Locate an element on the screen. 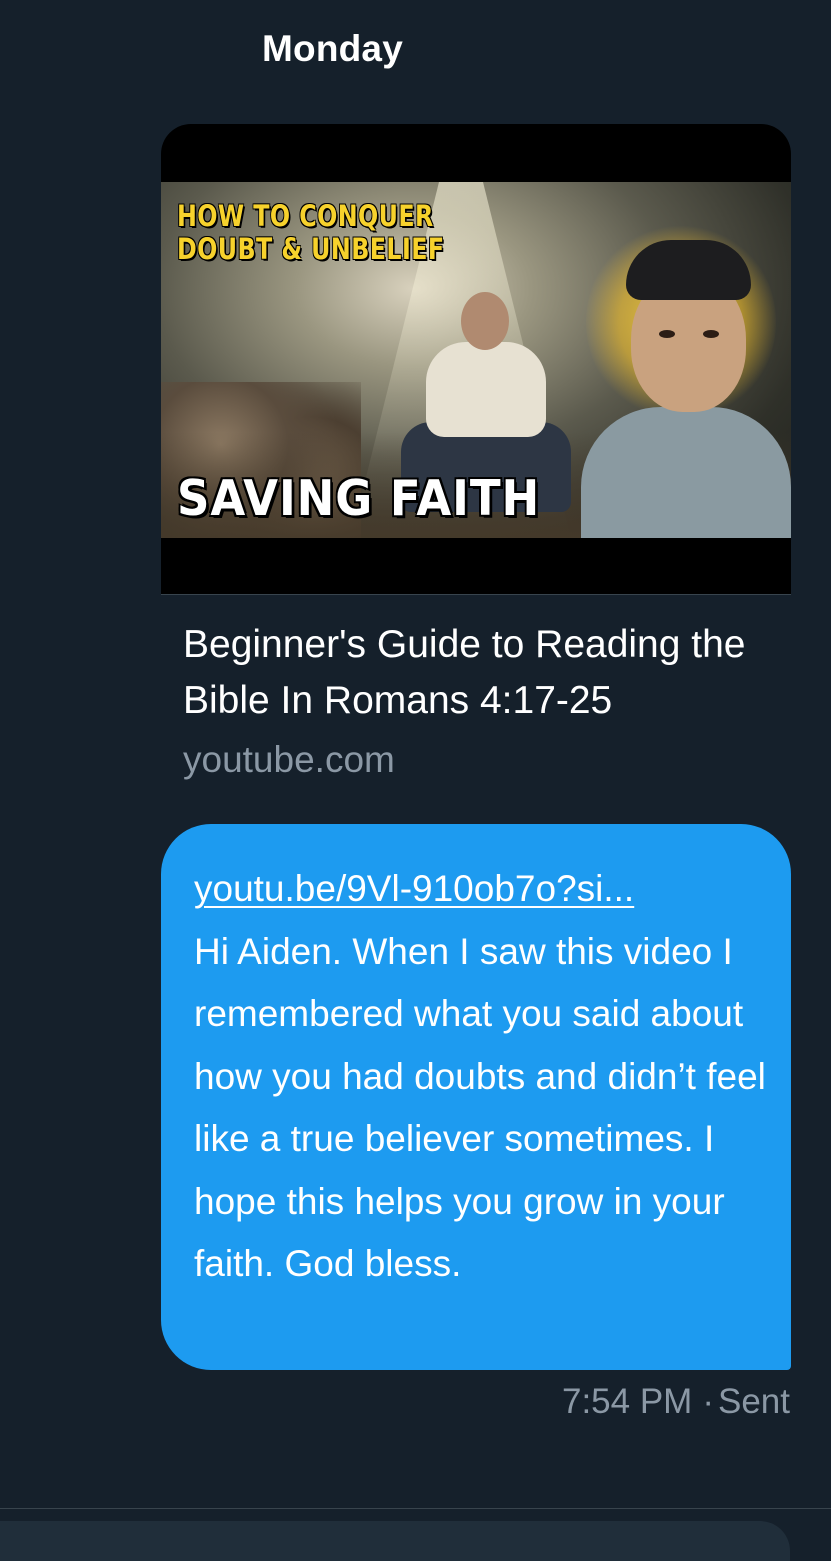 This screenshot has height=1561, width=831. message-composer is located at coordinates (395, 1541).